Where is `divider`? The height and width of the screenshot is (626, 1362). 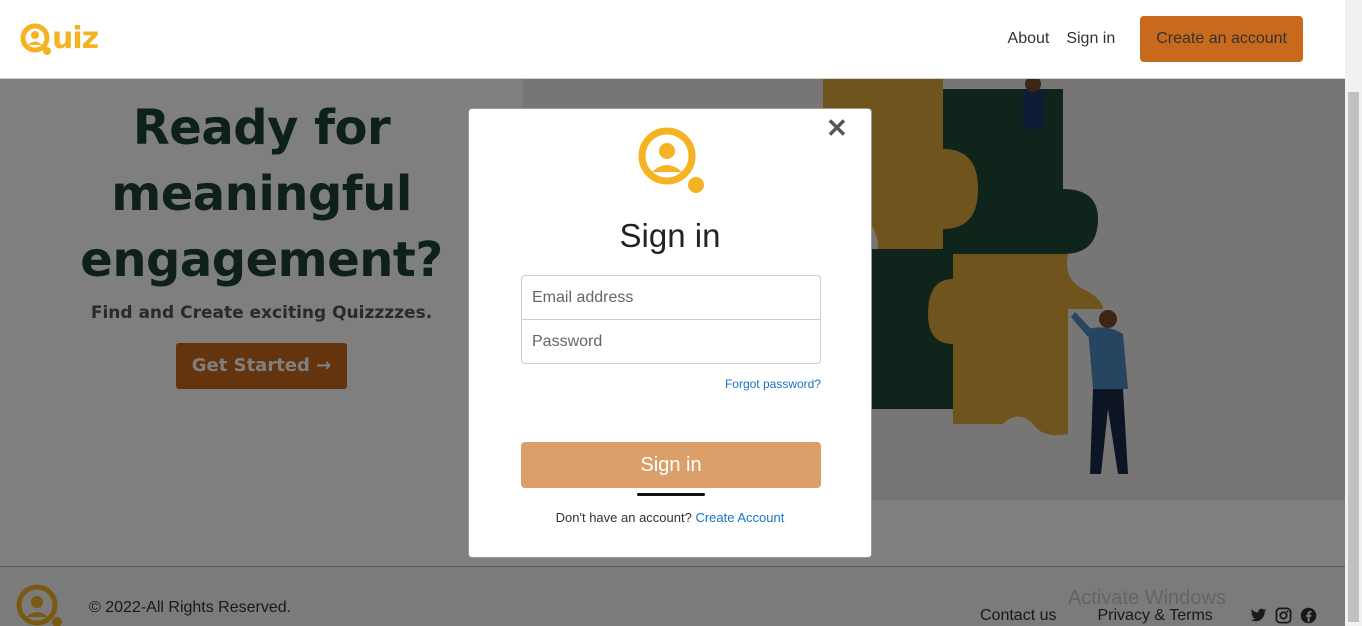 divider is located at coordinates (671, 494).